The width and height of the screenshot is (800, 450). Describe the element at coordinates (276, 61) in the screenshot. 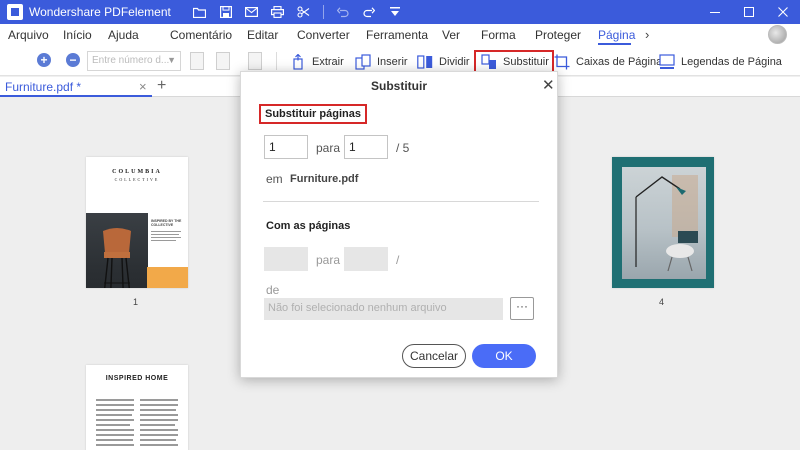

I see `toolbar-divider` at that location.